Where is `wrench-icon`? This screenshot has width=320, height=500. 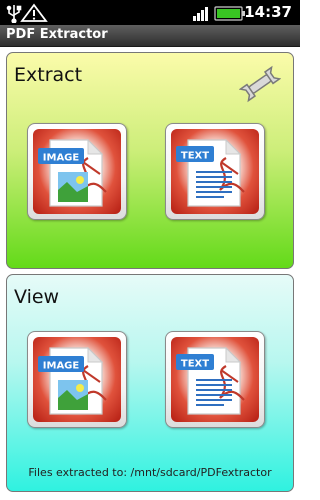 wrench-icon is located at coordinates (260, 84).